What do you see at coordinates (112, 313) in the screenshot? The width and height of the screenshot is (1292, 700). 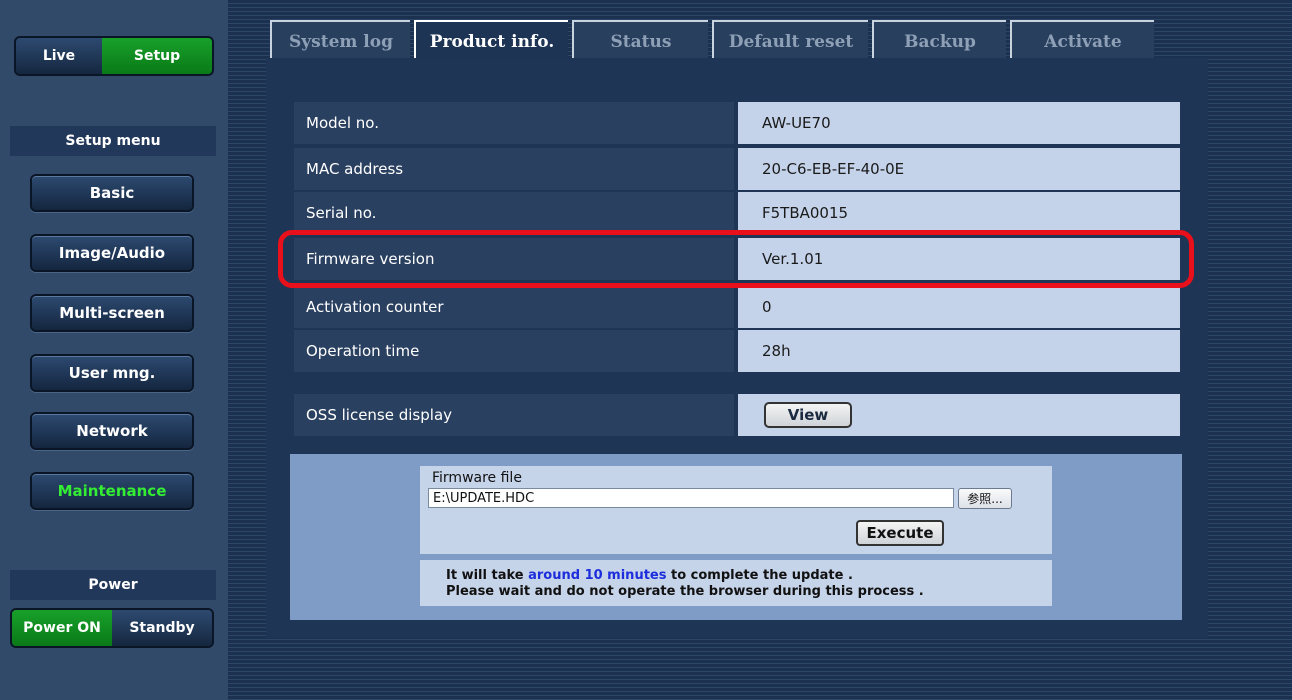 I see `menu-multi-screen-button: Multi-screen` at bounding box center [112, 313].